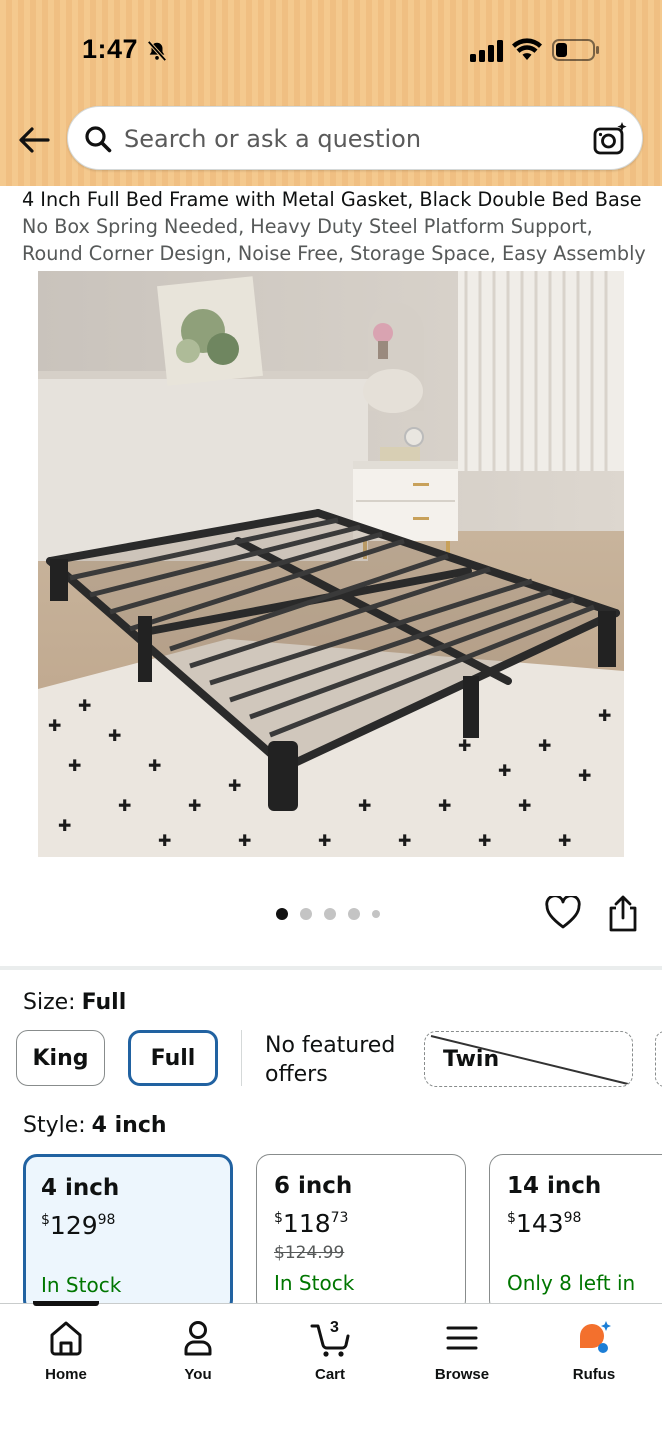 This screenshot has width=662, height=1440. Describe the element at coordinates (339, 1218) in the screenshot. I see `price-cents: 73` at that location.